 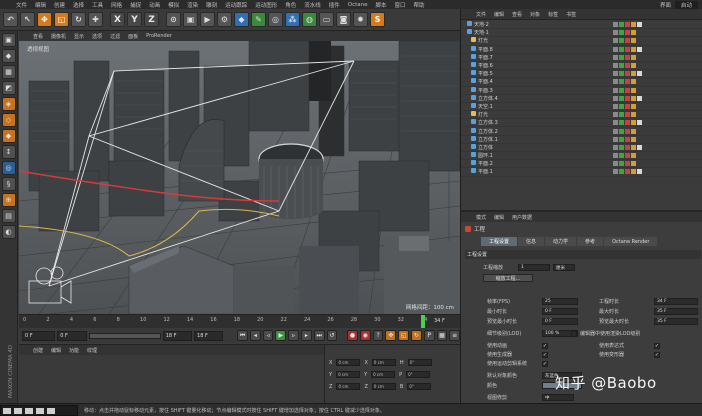 I want to click on snap-icon: §, so click(x=8, y=184).